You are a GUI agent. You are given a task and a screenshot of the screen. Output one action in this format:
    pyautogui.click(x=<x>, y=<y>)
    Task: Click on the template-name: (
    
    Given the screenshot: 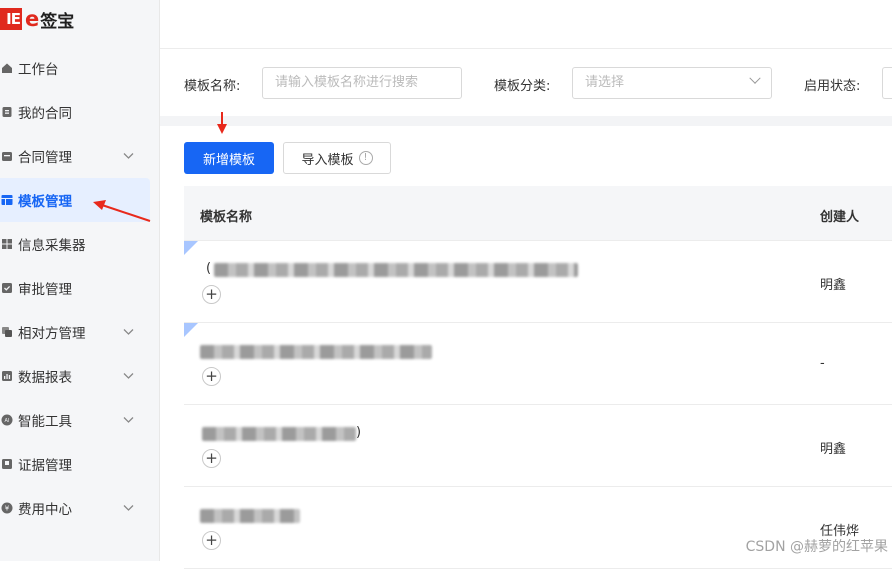 What is the action you would take?
    pyautogui.click(x=208, y=268)
    